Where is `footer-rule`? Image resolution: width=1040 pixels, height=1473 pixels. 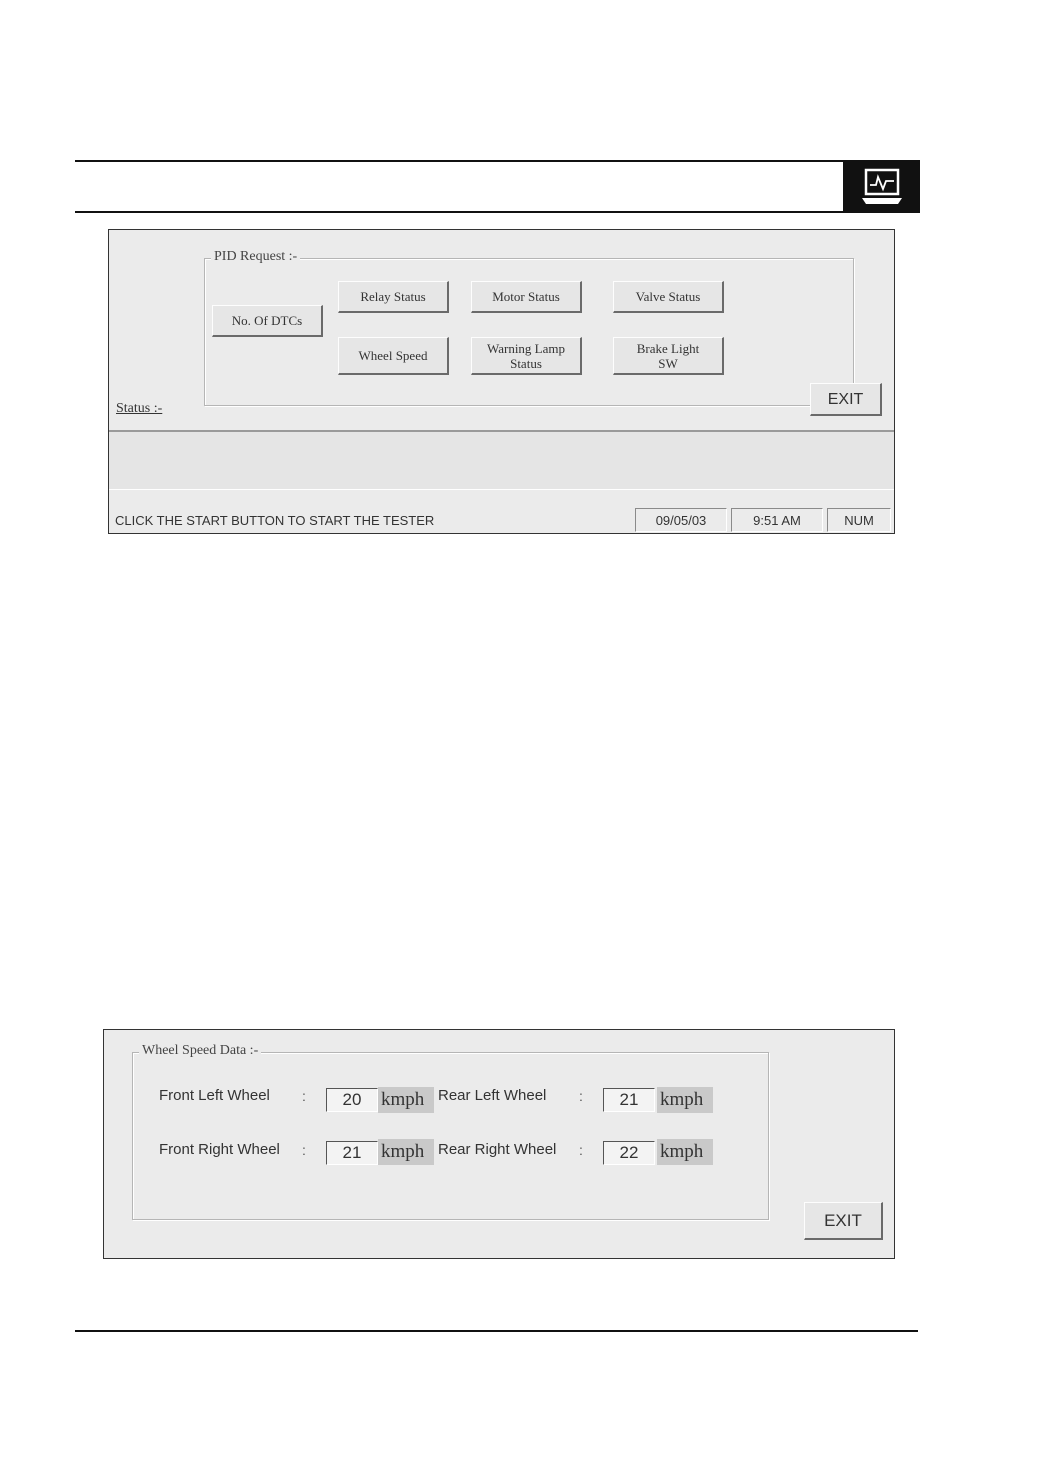 footer-rule is located at coordinates (496, 1331).